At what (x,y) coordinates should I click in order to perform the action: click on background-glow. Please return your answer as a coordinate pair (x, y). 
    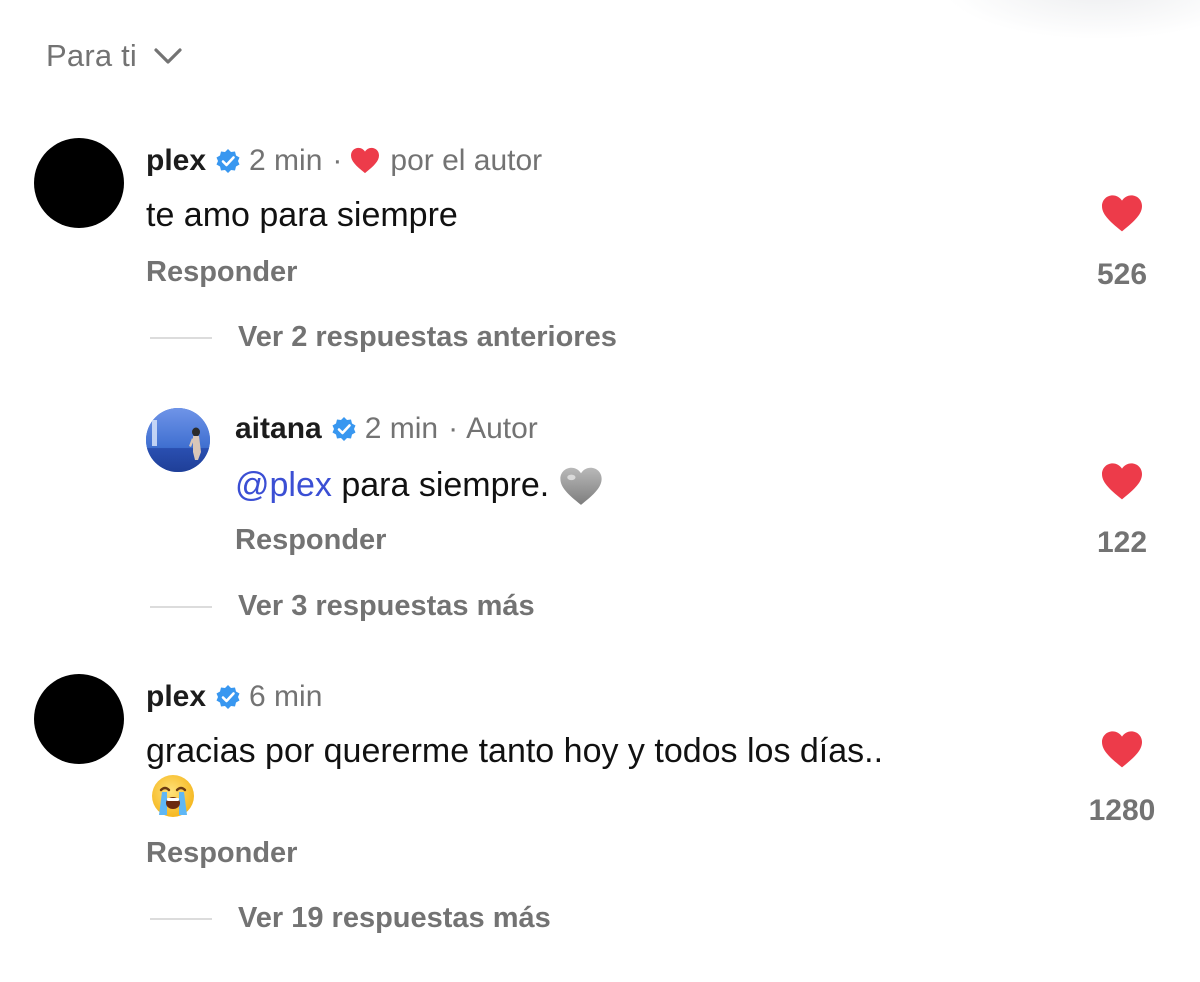
    Looking at the image, I should click on (1070, 20).